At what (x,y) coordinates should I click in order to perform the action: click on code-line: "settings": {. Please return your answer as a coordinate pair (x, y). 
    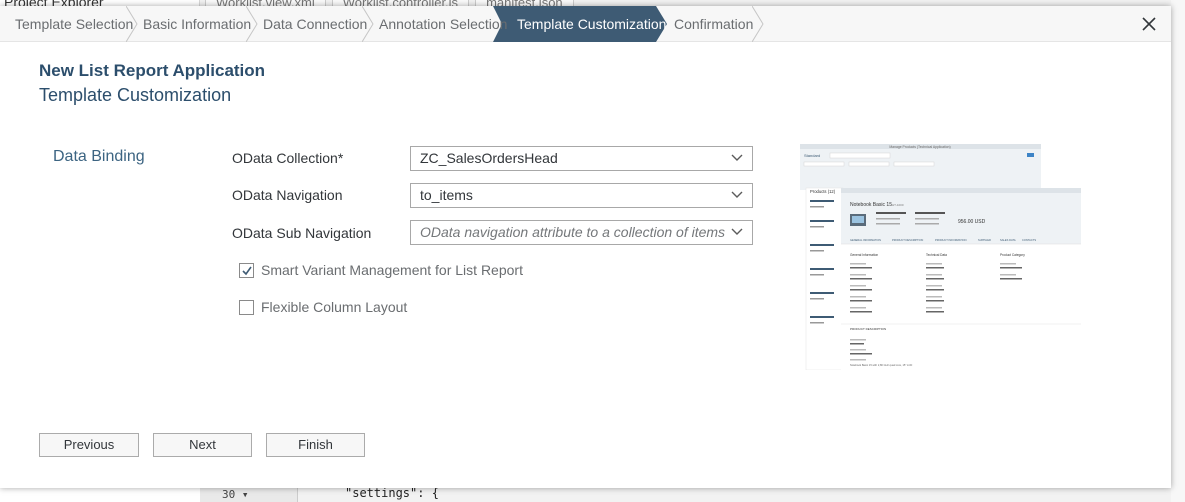
    Looking at the image, I should click on (392, 493).